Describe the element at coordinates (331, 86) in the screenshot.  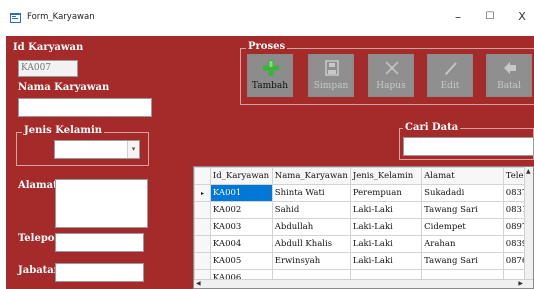
I see `simpan-label: Simpan` at that location.